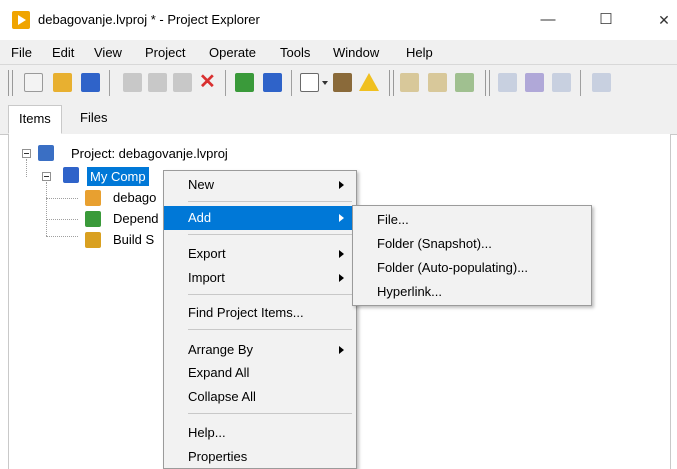 This screenshot has width=677, height=469. What do you see at coordinates (561, 82) in the screenshot?
I see `redo-icon` at bounding box center [561, 82].